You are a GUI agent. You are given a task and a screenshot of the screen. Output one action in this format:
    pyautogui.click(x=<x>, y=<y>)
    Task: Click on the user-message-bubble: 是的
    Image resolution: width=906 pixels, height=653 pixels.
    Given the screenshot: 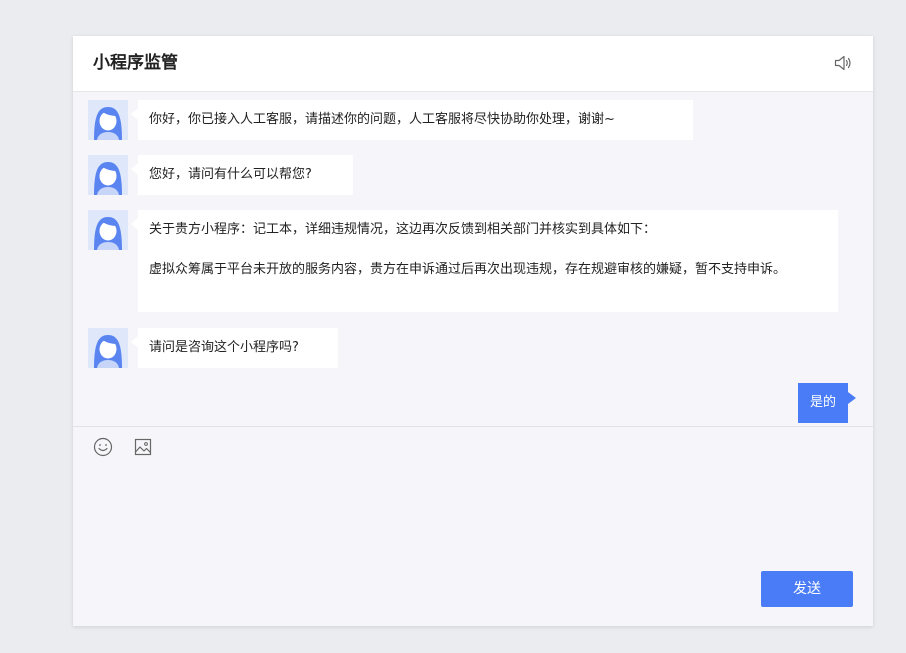 What is the action you would take?
    pyautogui.click(x=827, y=403)
    